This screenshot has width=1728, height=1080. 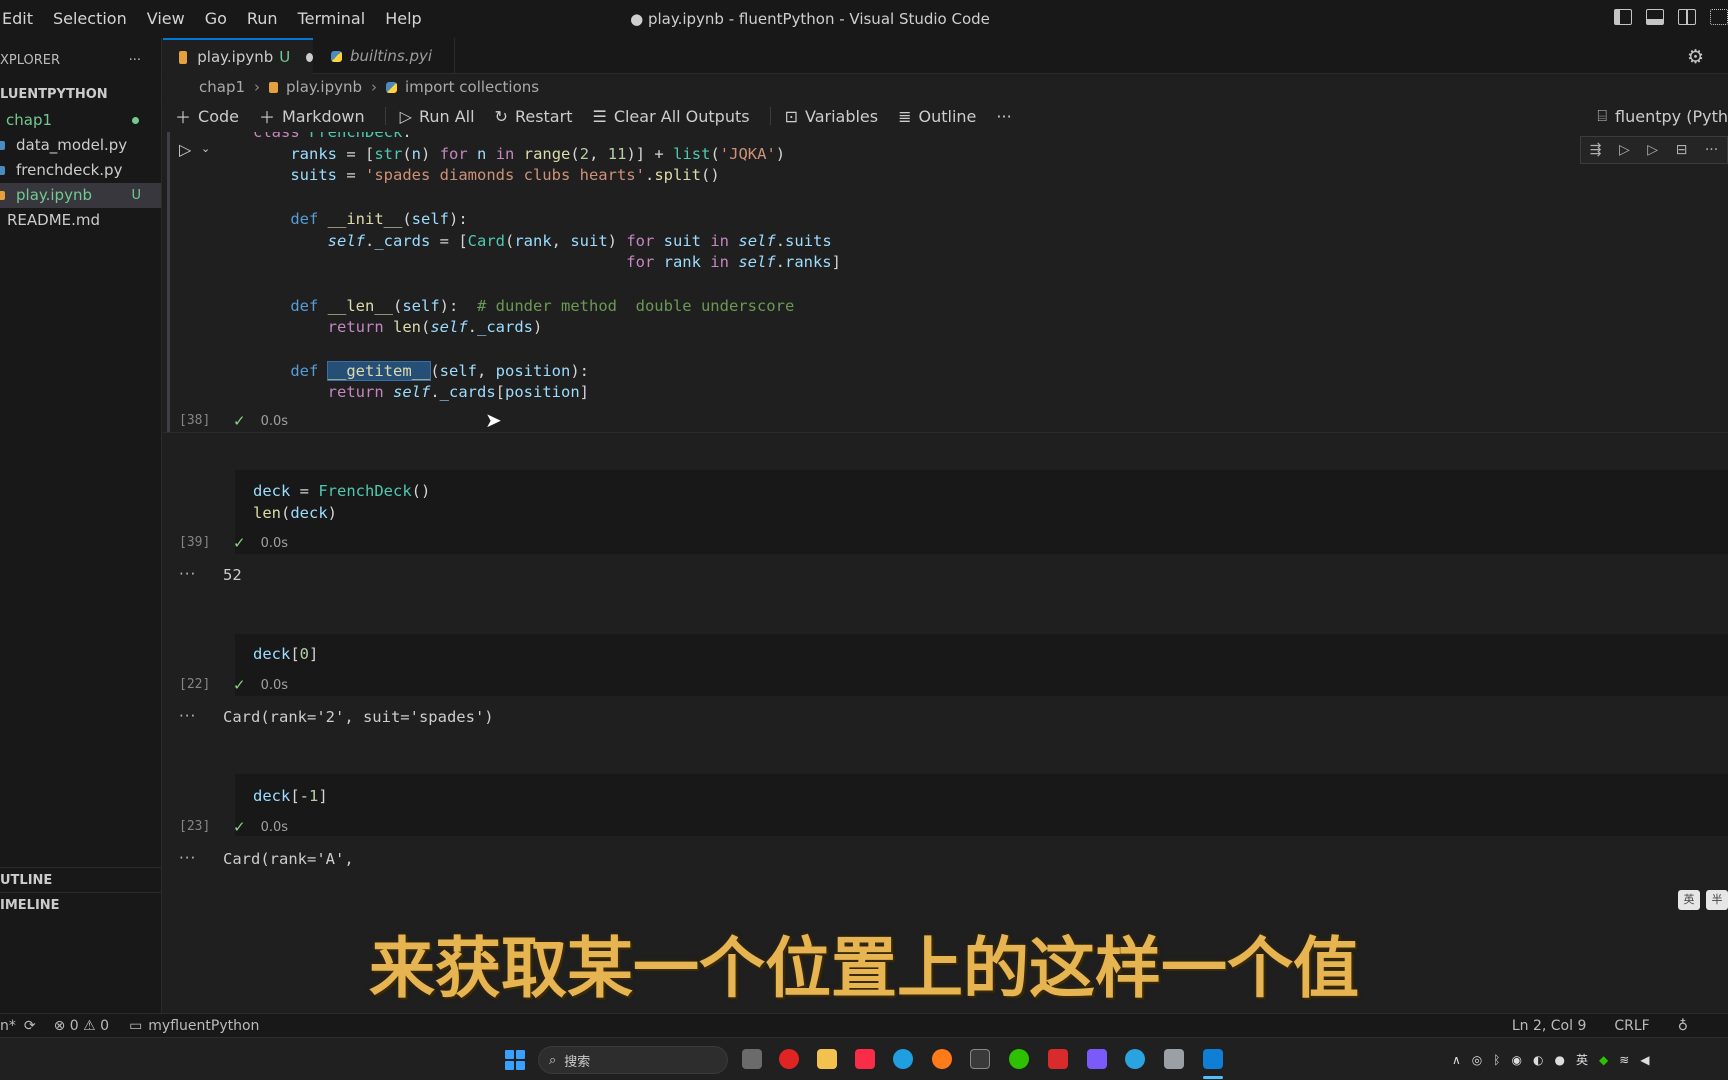 I want to click on music-app-icon, so click(x=865, y=1059).